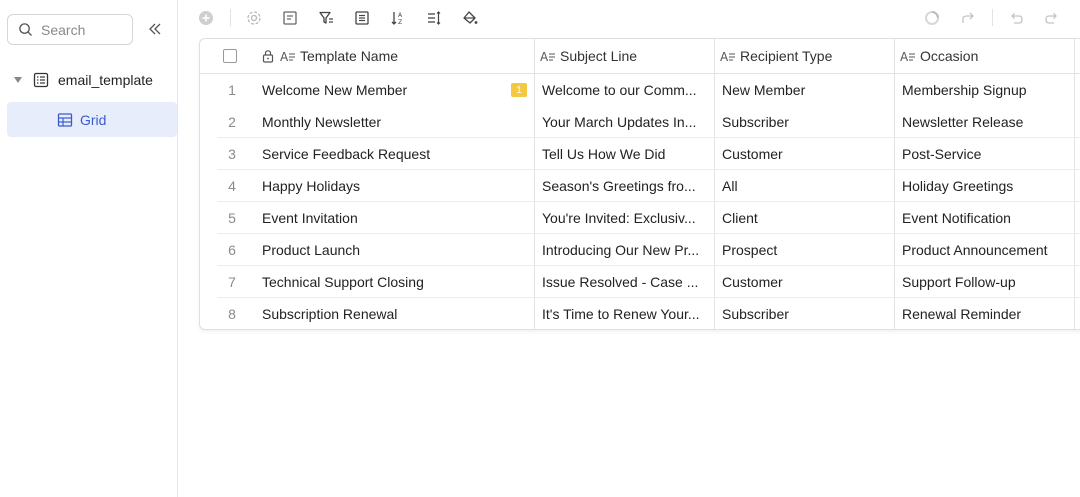 The width and height of the screenshot is (1080, 497). What do you see at coordinates (105, 80) in the screenshot?
I see `tree-item-label: email_template` at bounding box center [105, 80].